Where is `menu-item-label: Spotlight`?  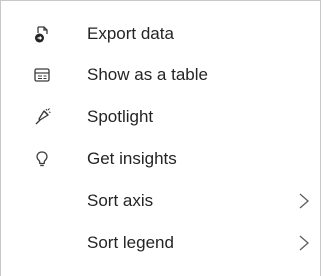 menu-item-label: Spotlight is located at coordinates (120, 116).